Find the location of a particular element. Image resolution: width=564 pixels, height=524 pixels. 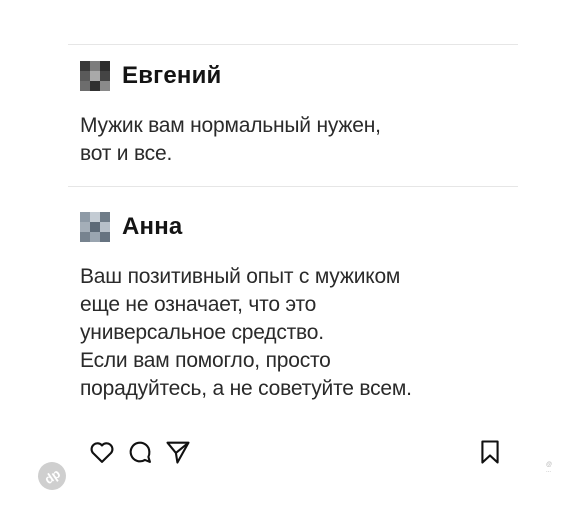

comment-line: вот и все. is located at coordinates (126, 153).